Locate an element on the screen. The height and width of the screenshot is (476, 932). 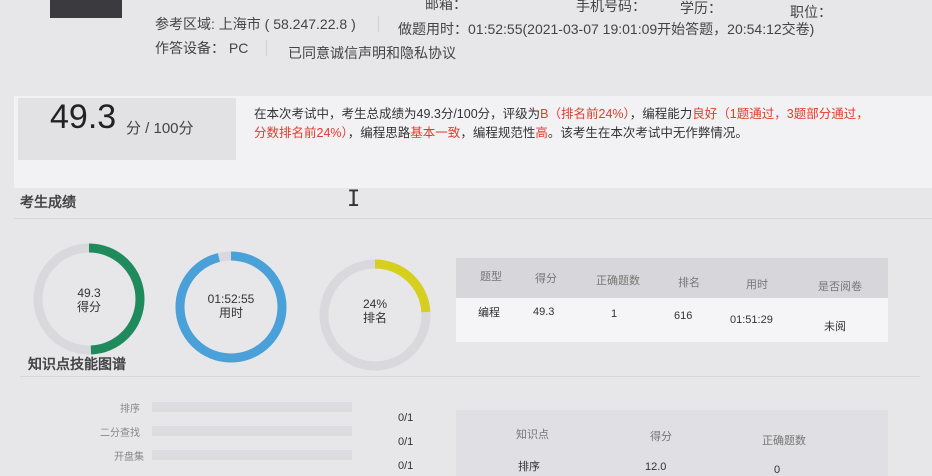
skill-label: 排序 is located at coordinates (130, 409).